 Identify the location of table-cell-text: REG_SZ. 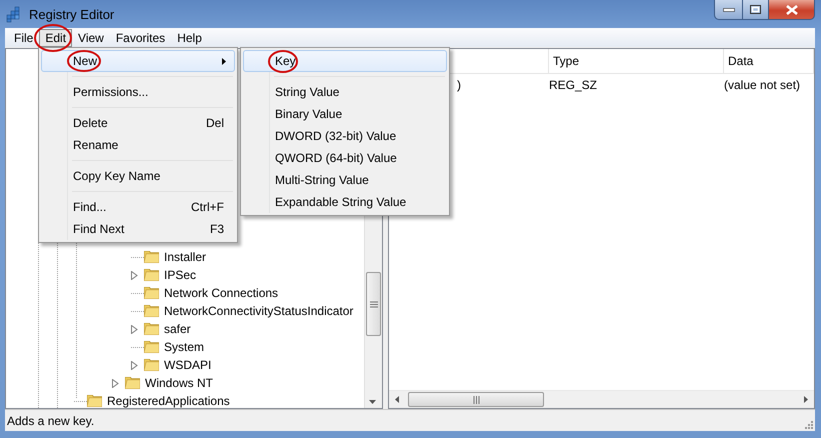
(573, 85).